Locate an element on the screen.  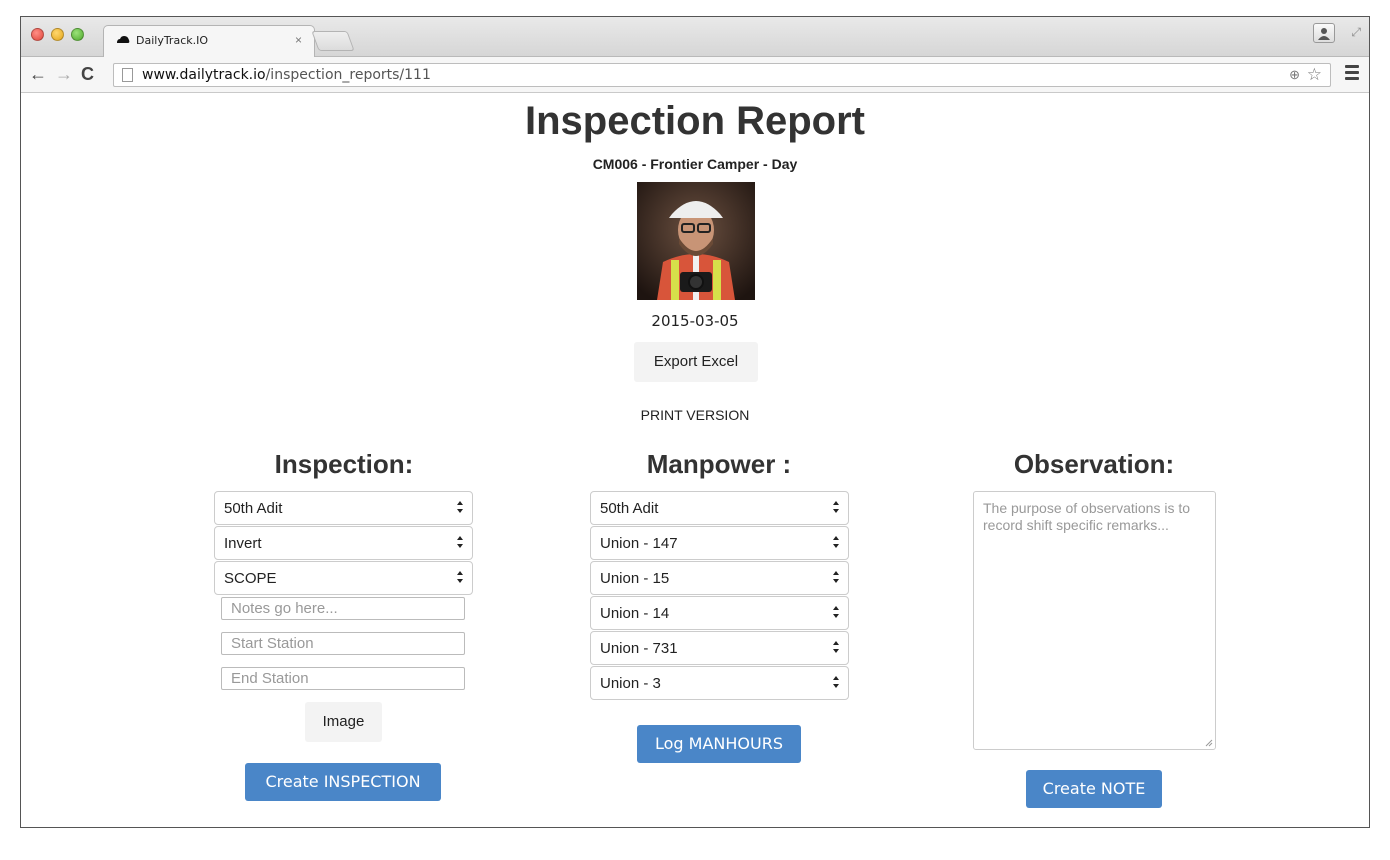
star-icon: ☆ is located at coordinates (1314, 75).